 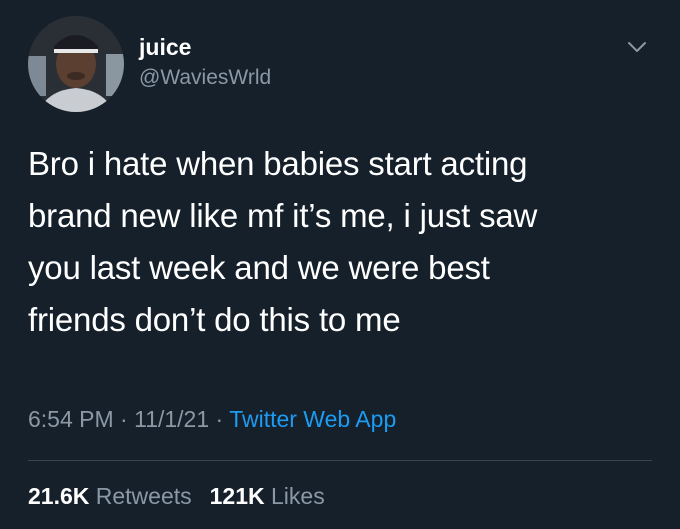 I want to click on retweets-count: 21.6K, so click(x=59, y=496).